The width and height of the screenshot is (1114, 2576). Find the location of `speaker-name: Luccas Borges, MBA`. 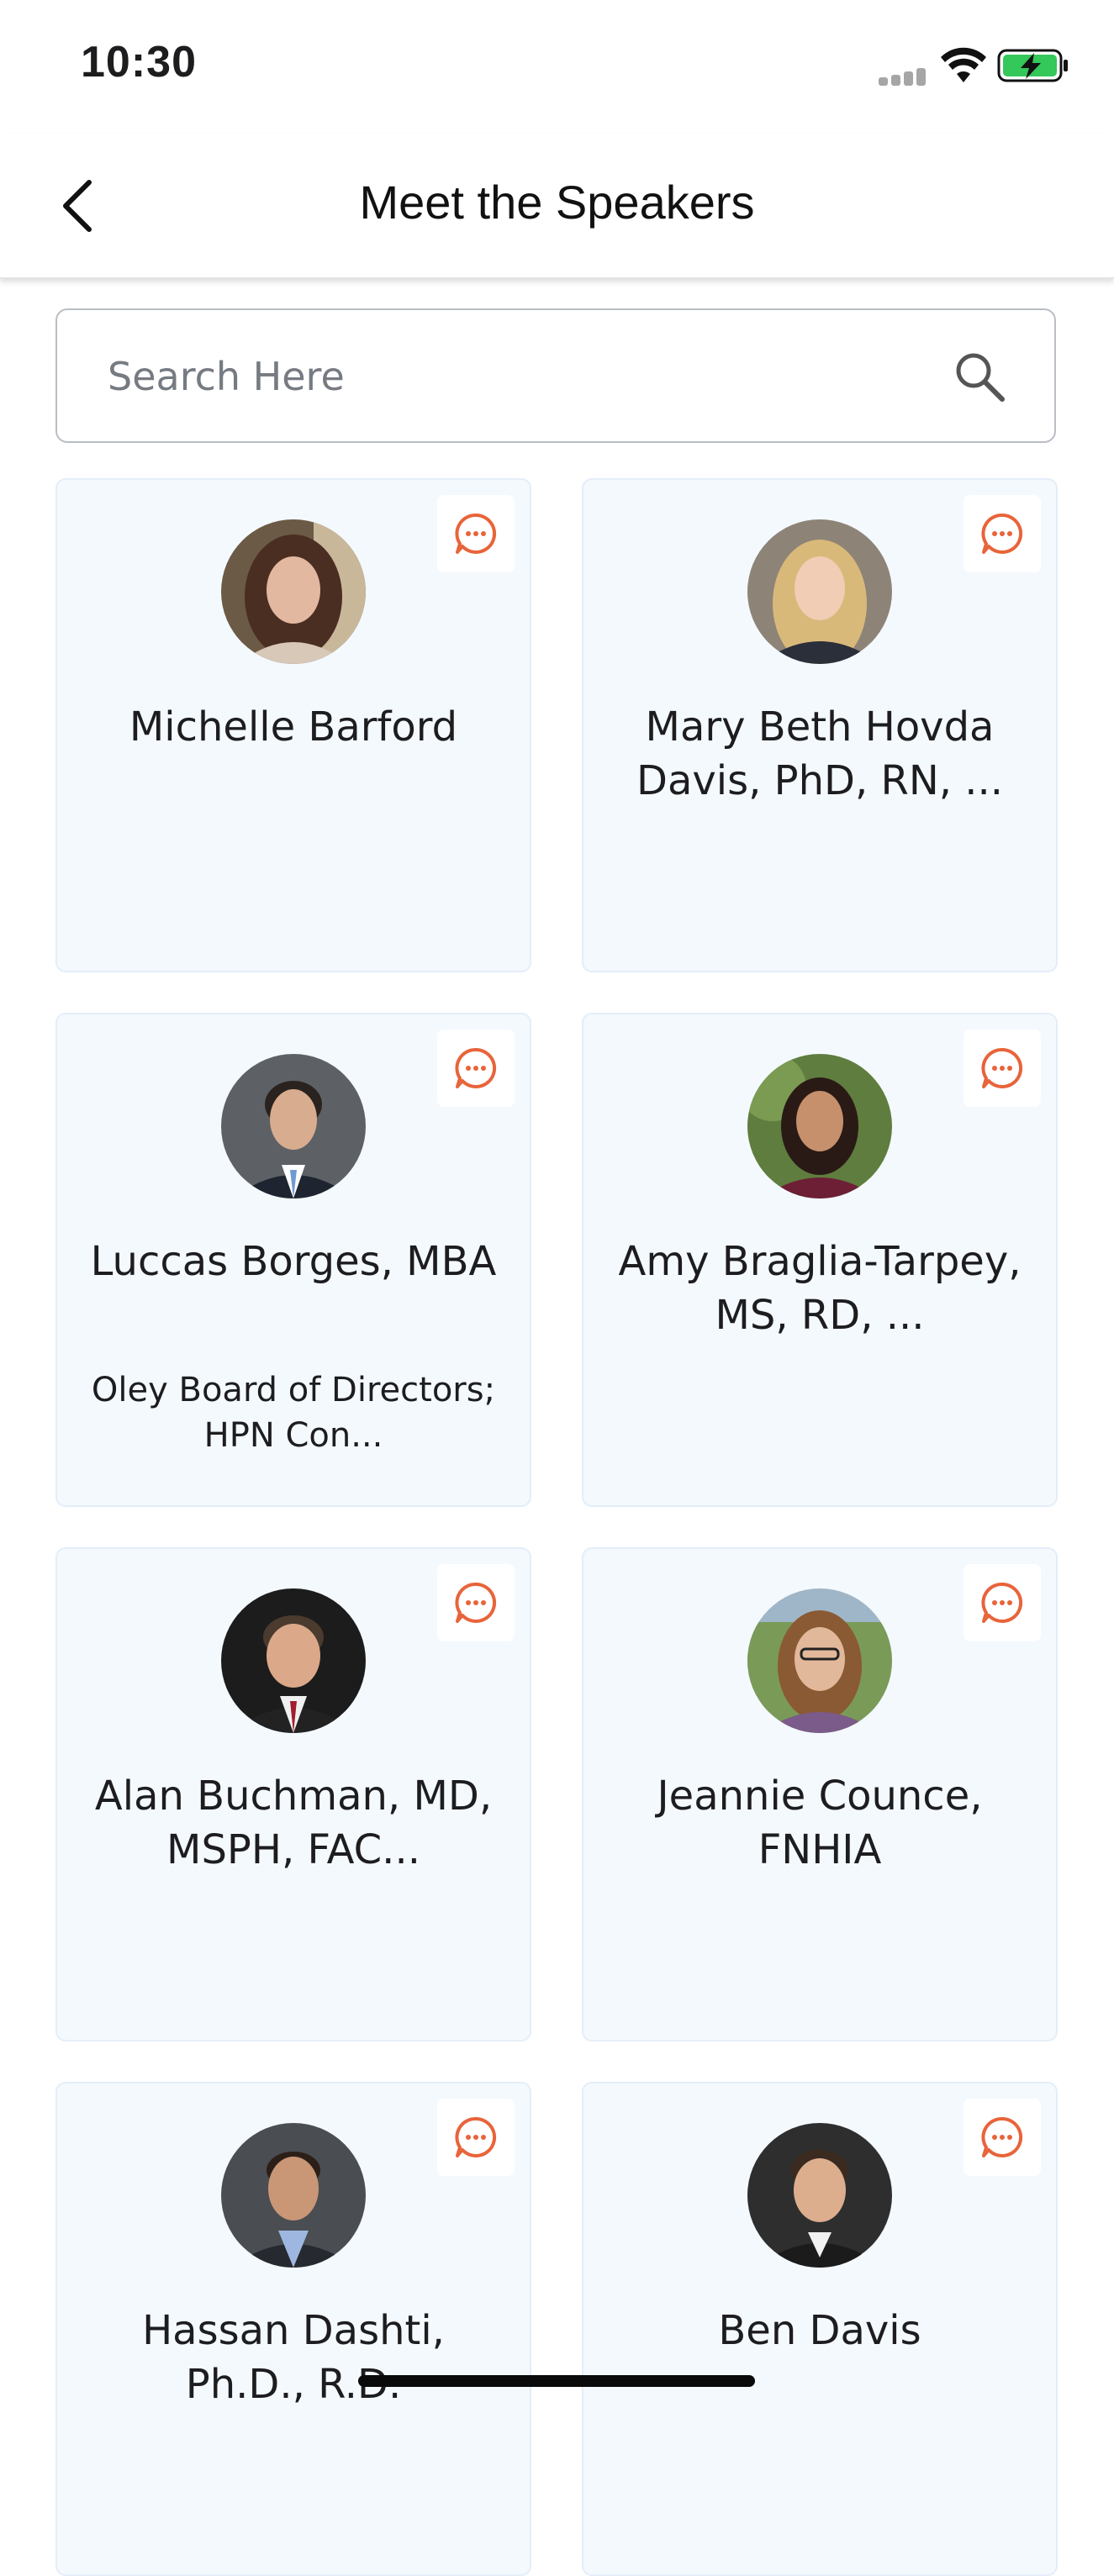

speaker-name: Luccas Borges, MBA is located at coordinates (293, 1261).